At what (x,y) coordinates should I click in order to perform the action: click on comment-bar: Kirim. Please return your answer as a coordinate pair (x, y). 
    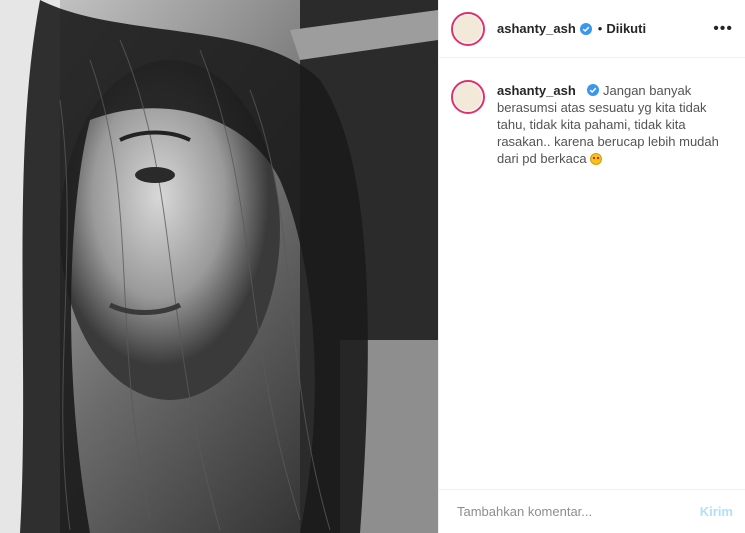
    Looking at the image, I should click on (592, 511).